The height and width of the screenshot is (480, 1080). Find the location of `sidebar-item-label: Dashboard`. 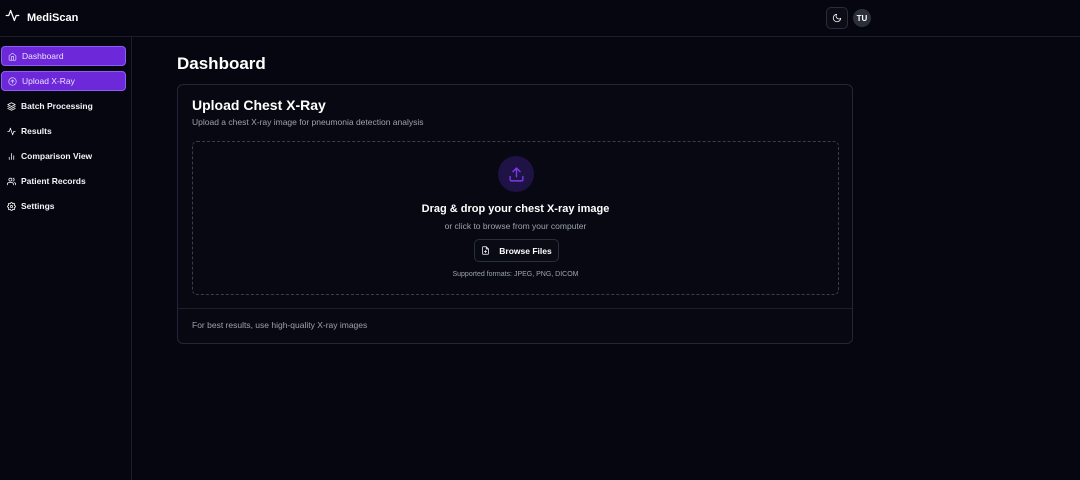

sidebar-item-label: Dashboard is located at coordinates (43, 56).